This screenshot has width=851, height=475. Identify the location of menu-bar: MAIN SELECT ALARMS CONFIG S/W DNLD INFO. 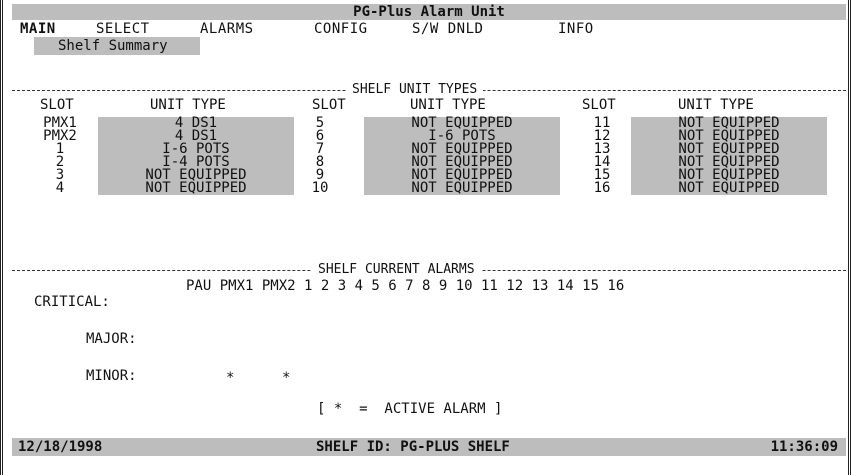
(429, 29).